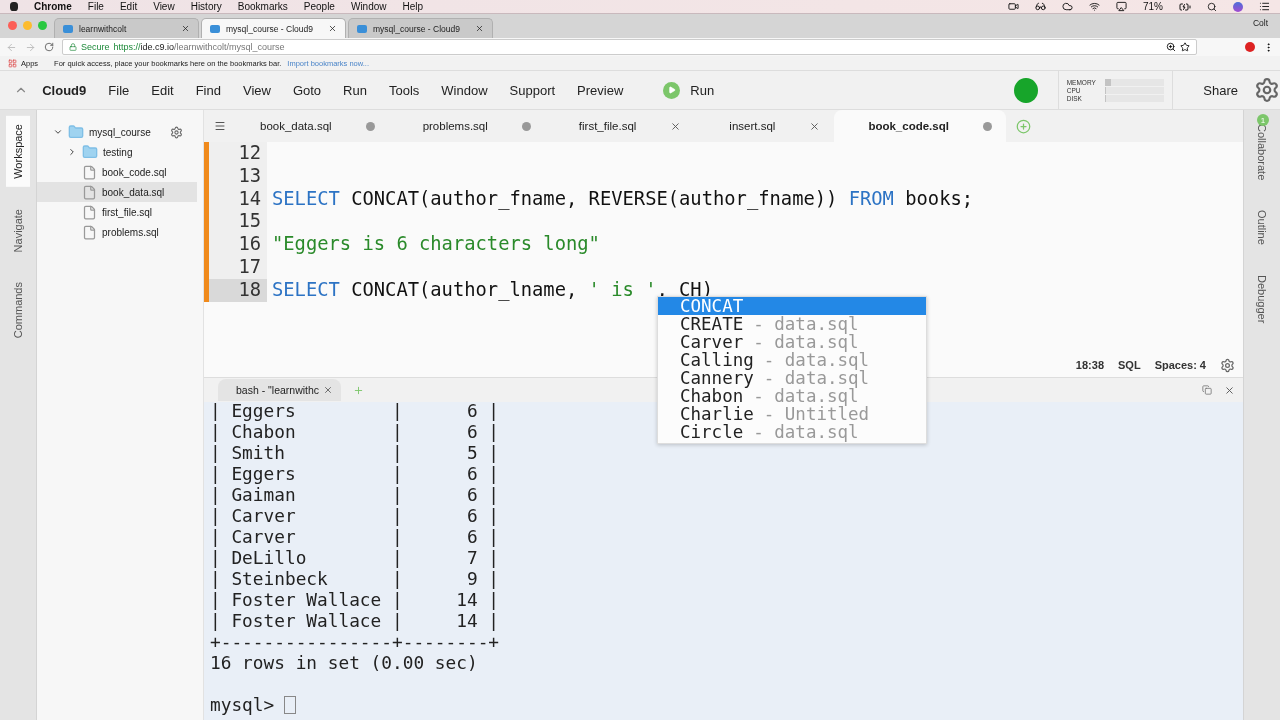 The width and height of the screenshot is (1280, 720). Describe the element at coordinates (526, 126) in the screenshot. I see `unsaved-dot` at that location.